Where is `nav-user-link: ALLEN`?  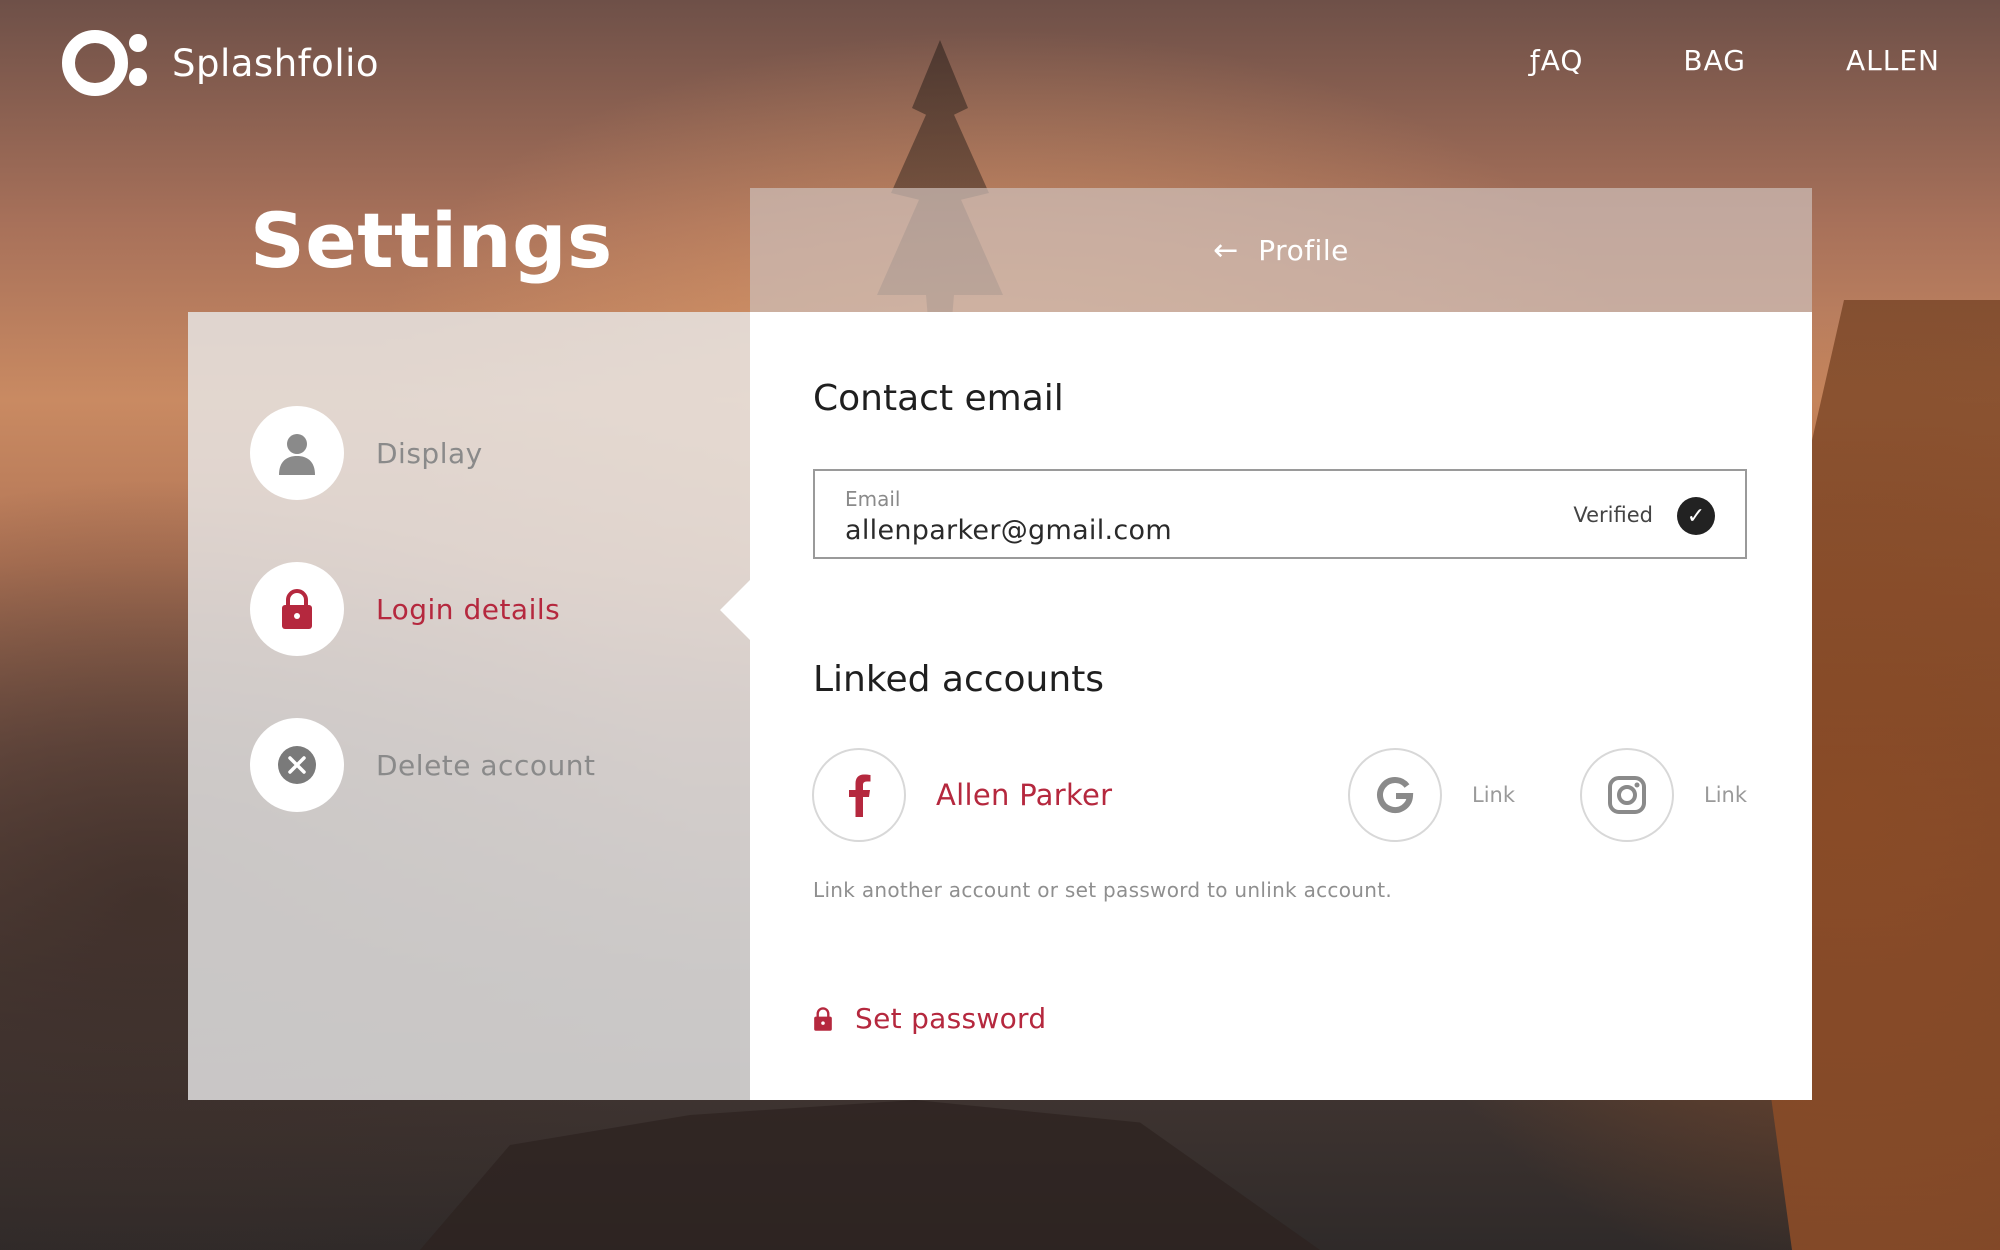 nav-user-link: ALLEN is located at coordinates (1893, 60).